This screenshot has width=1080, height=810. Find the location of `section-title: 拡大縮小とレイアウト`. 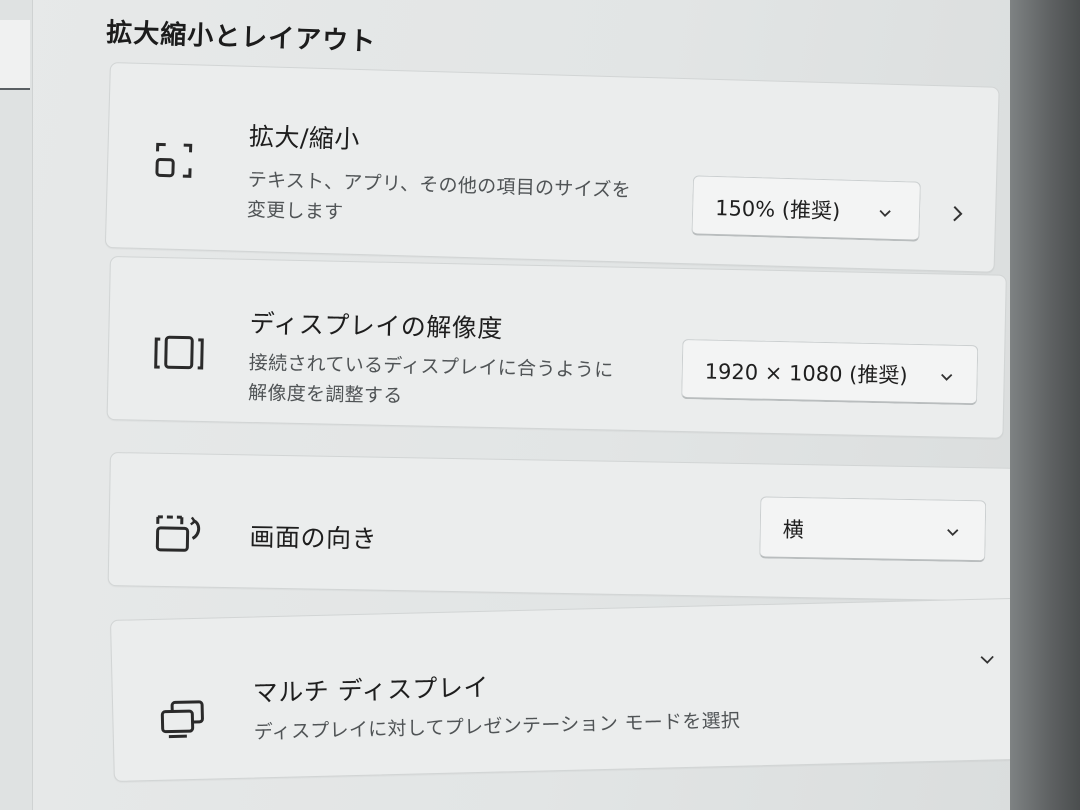

section-title: 拡大縮小とレイアウト is located at coordinates (241, 37).